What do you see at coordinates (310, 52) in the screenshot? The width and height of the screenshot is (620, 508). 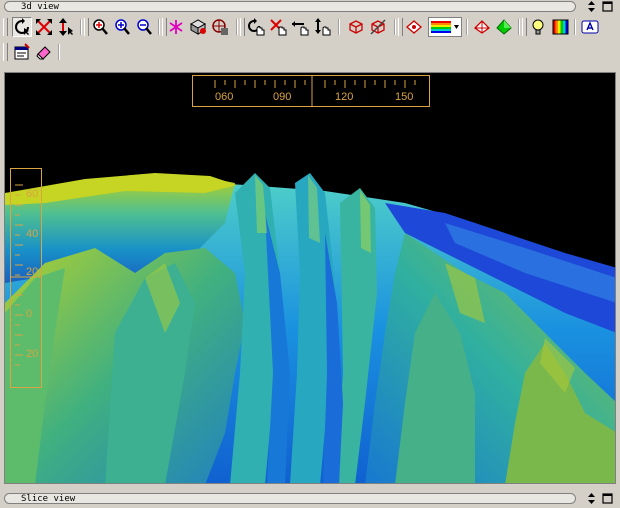 I see `secondary-toolbar` at bounding box center [310, 52].